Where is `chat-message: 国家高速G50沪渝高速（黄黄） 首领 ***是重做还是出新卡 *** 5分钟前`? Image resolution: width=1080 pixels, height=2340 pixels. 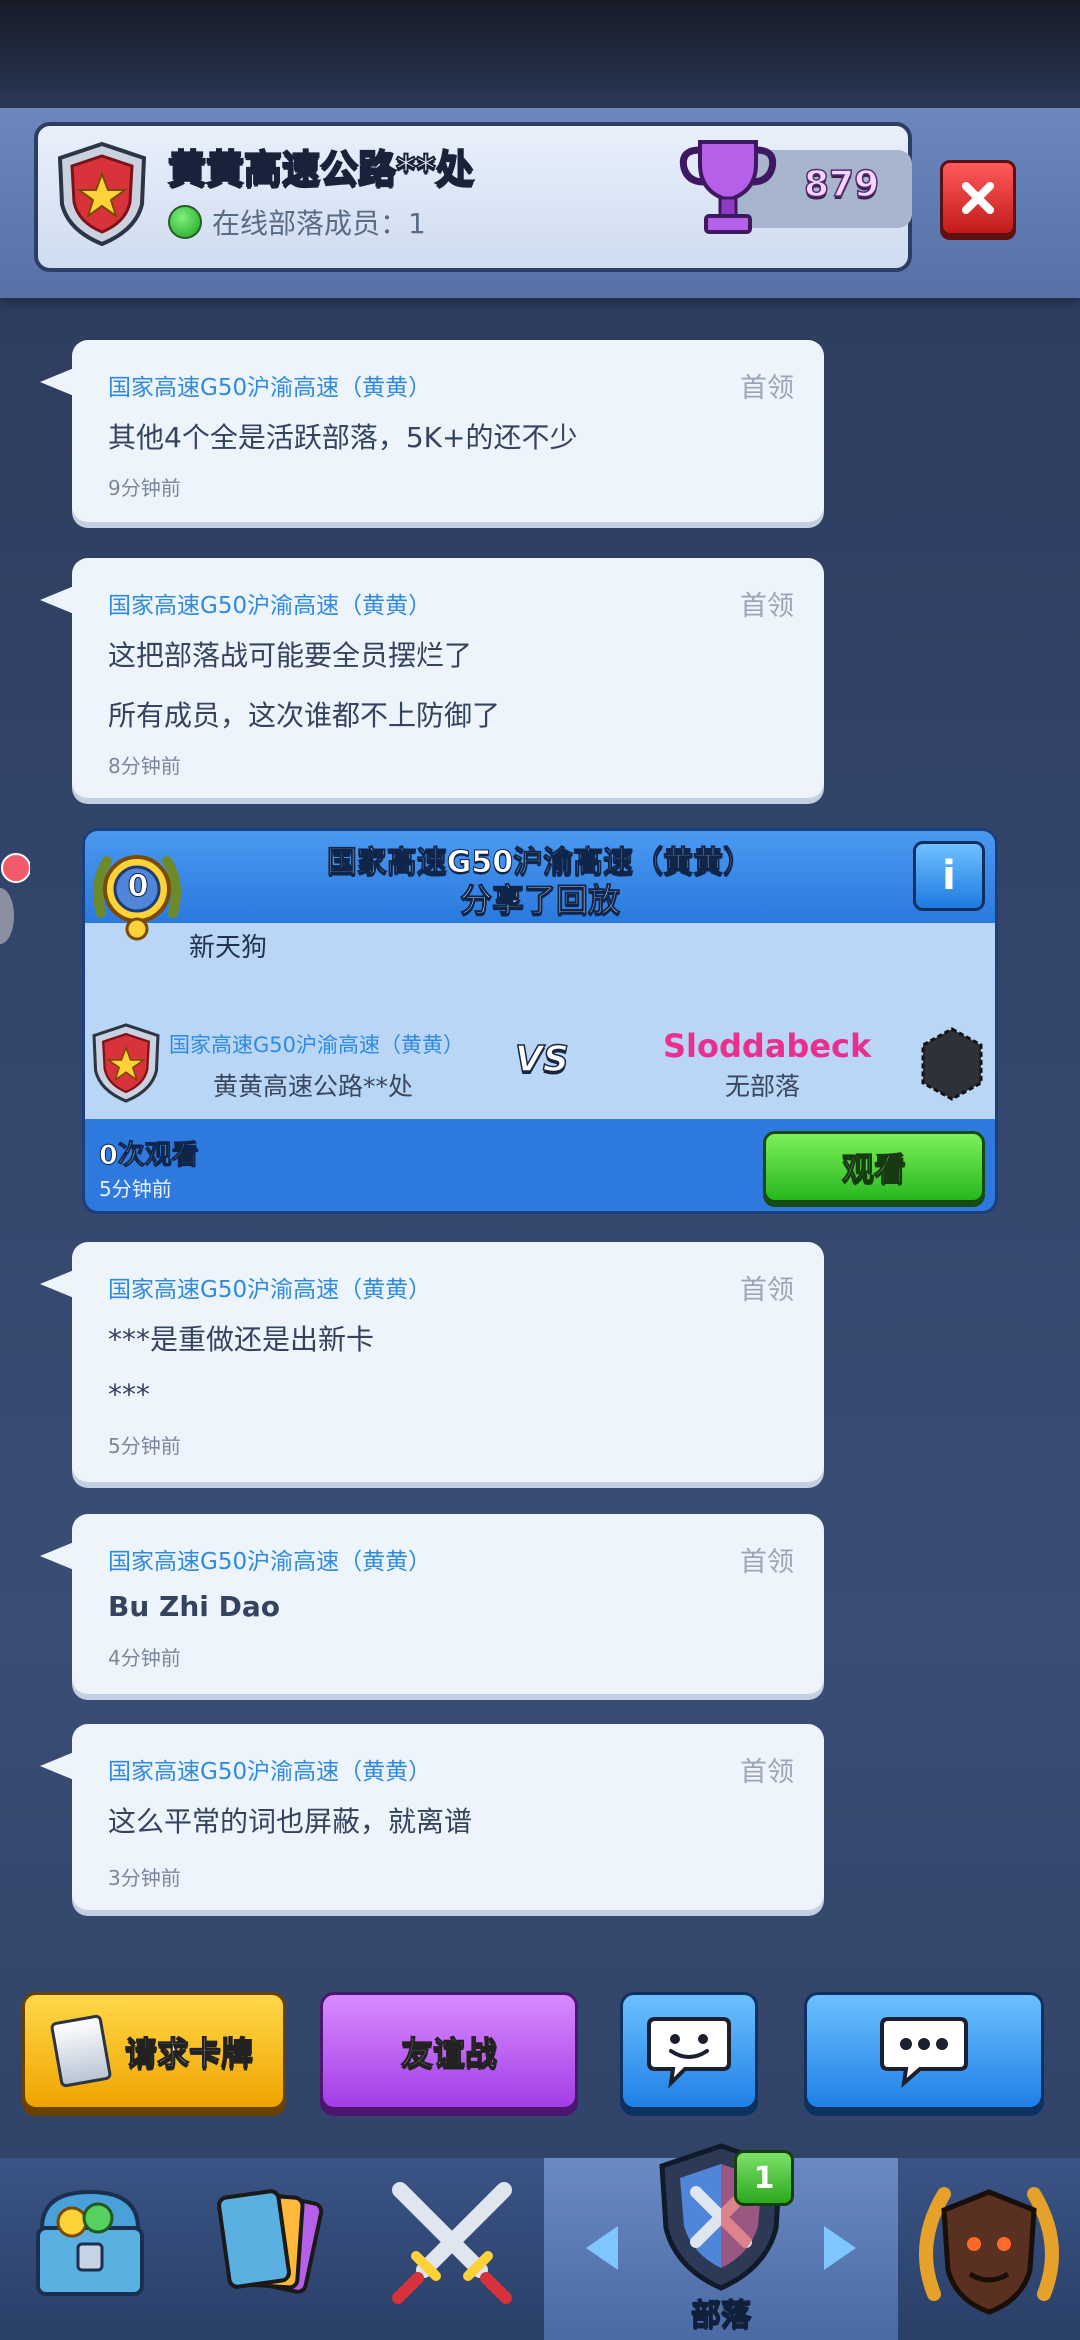
chat-message: 国家高速G50沪渝高速（黄黄） 首领 ***是重做还是出新卡 *** 5分钟前 is located at coordinates (432, 1362).